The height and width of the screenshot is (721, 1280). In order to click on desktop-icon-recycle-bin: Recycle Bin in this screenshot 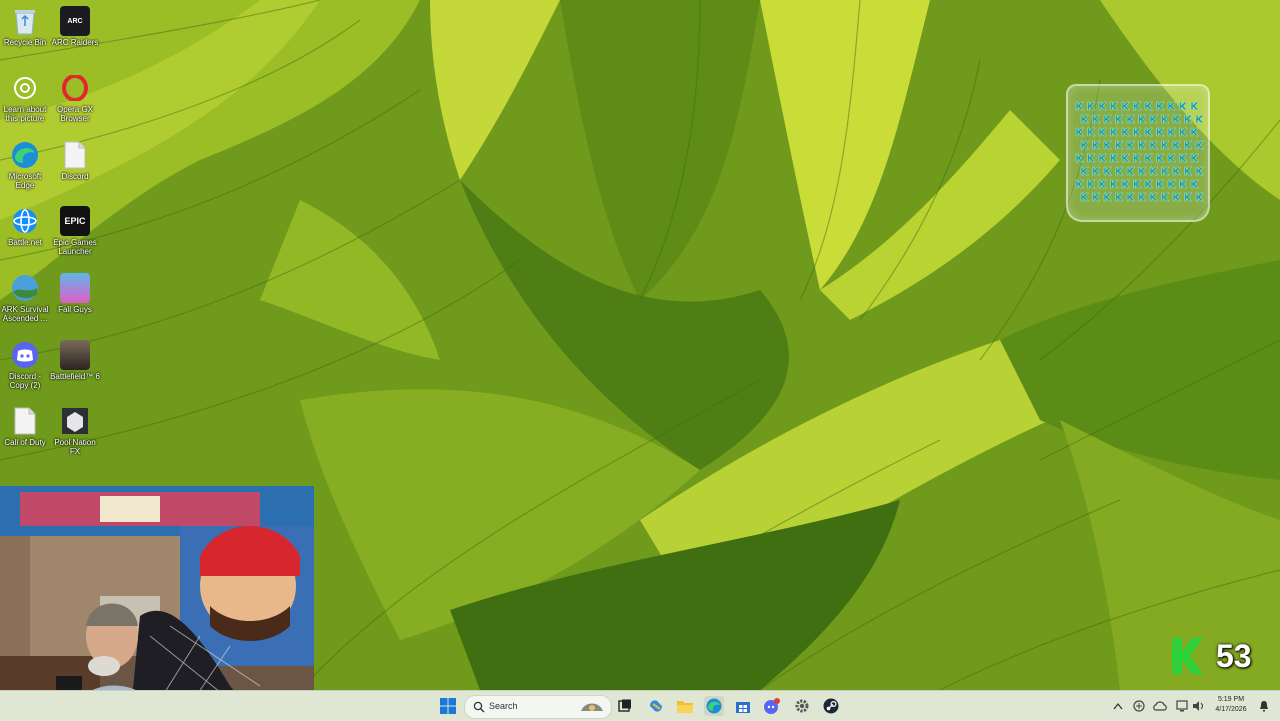, I will do `click(25, 23)`.